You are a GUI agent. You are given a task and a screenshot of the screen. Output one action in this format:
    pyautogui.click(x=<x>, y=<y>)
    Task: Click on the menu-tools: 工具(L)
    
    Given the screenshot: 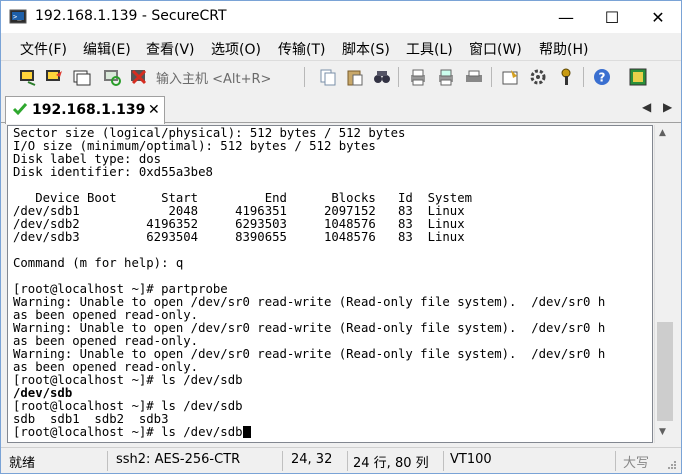 What is the action you would take?
    pyautogui.click(x=429, y=49)
    